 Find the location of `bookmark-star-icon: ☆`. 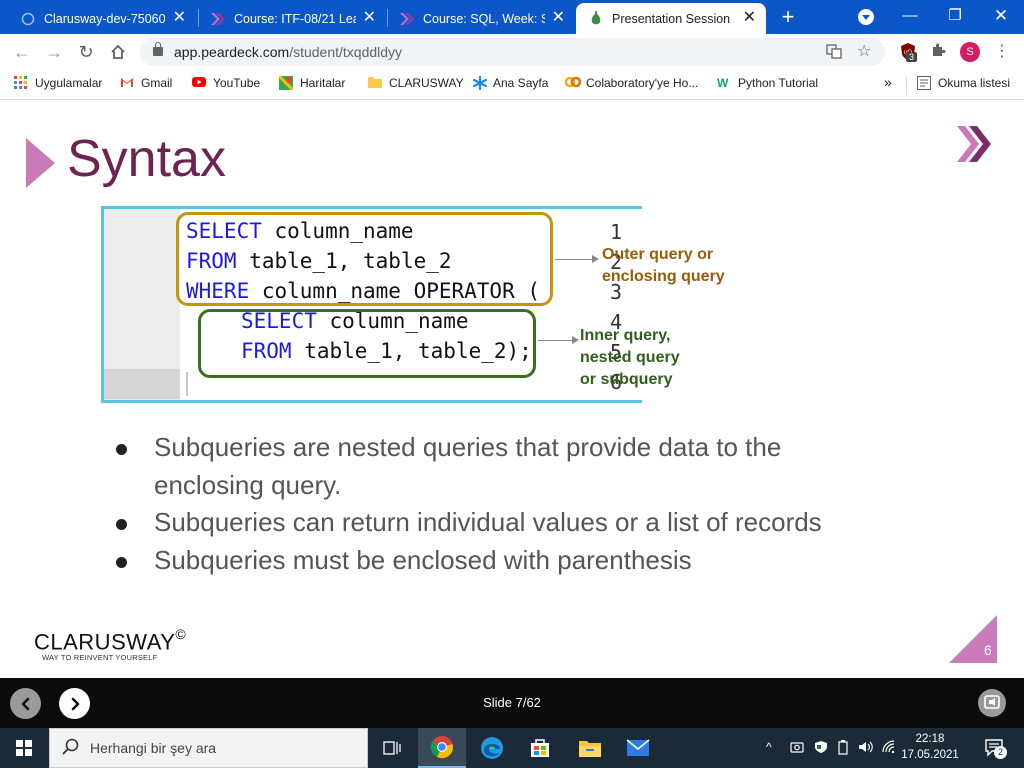

bookmark-star-icon: ☆ is located at coordinates (864, 51).